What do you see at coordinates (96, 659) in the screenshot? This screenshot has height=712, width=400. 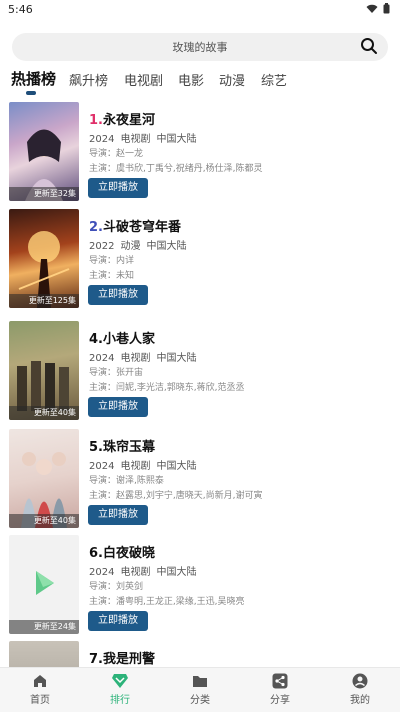 I see `rank-number: 7.` at bounding box center [96, 659].